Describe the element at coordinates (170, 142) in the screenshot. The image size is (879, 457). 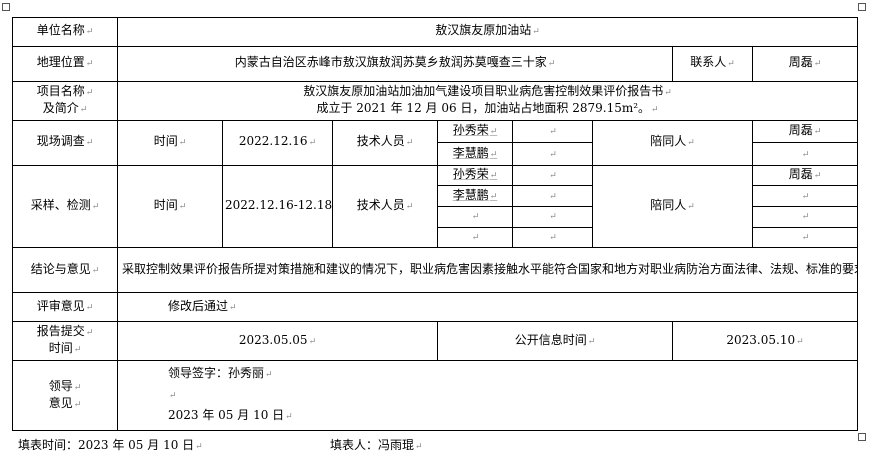
I see `survey-time-label-cell: 时间↵` at that location.